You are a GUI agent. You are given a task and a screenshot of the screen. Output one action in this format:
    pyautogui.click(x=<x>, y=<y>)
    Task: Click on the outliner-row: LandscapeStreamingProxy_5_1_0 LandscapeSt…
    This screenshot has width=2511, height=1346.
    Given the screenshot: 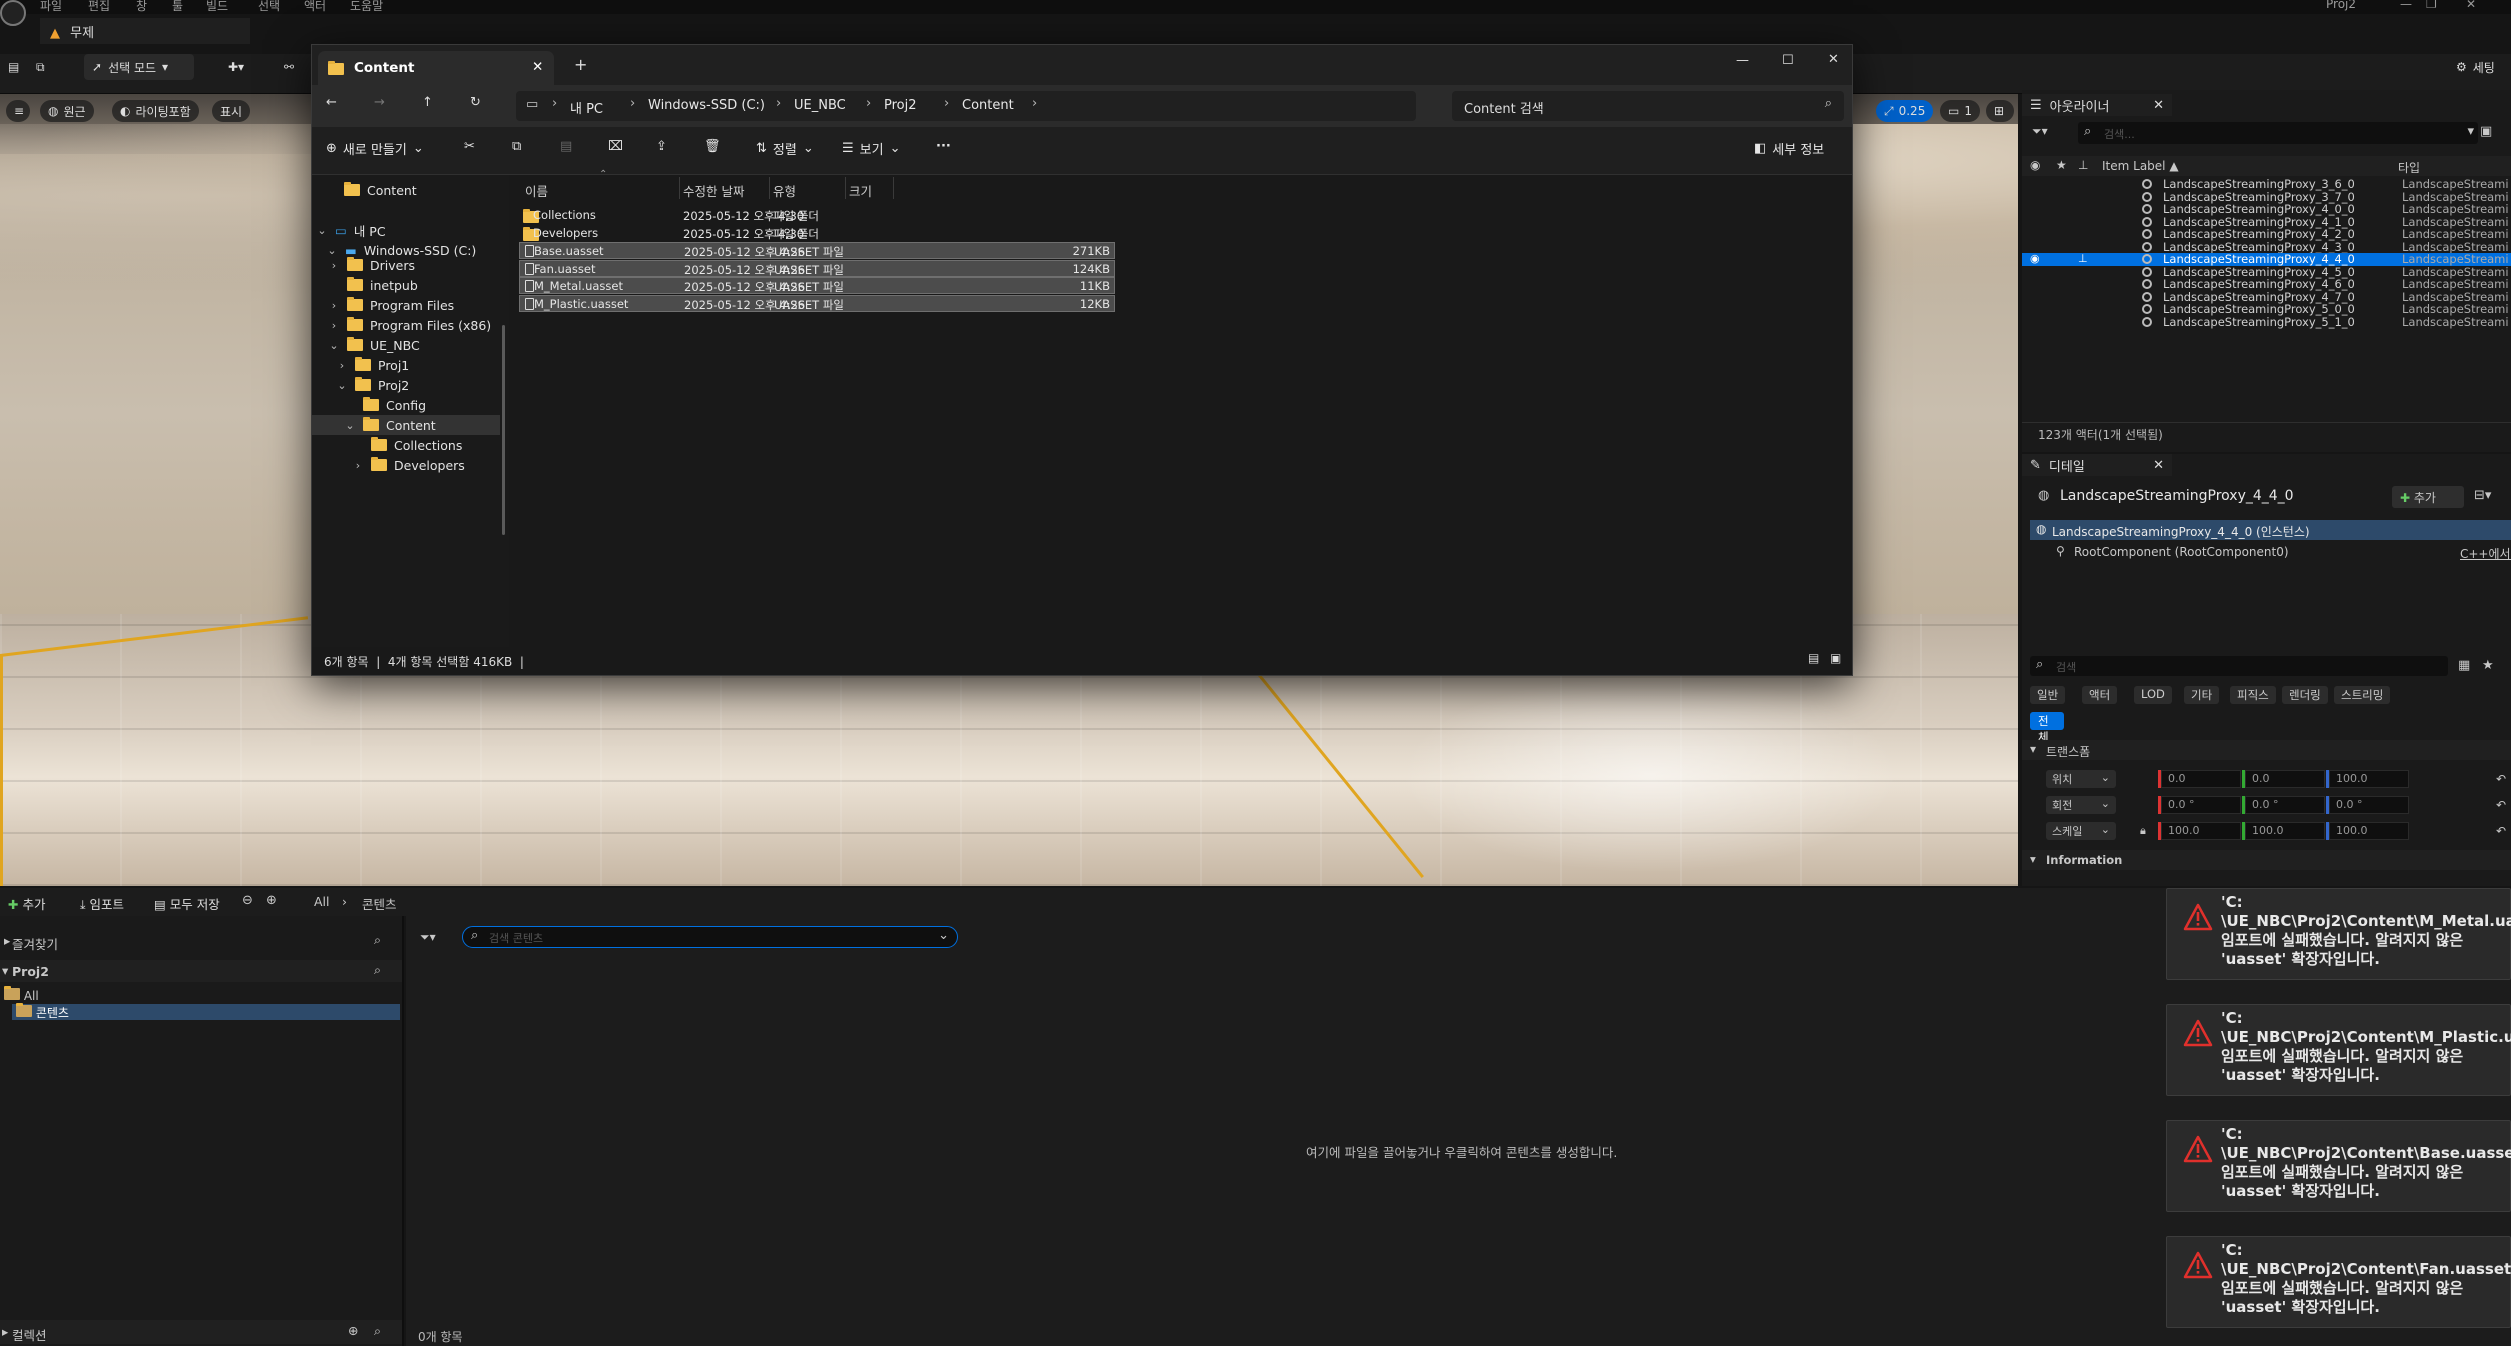 What is the action you would take?
    pyautogui.click(x=2266, y=322)
    